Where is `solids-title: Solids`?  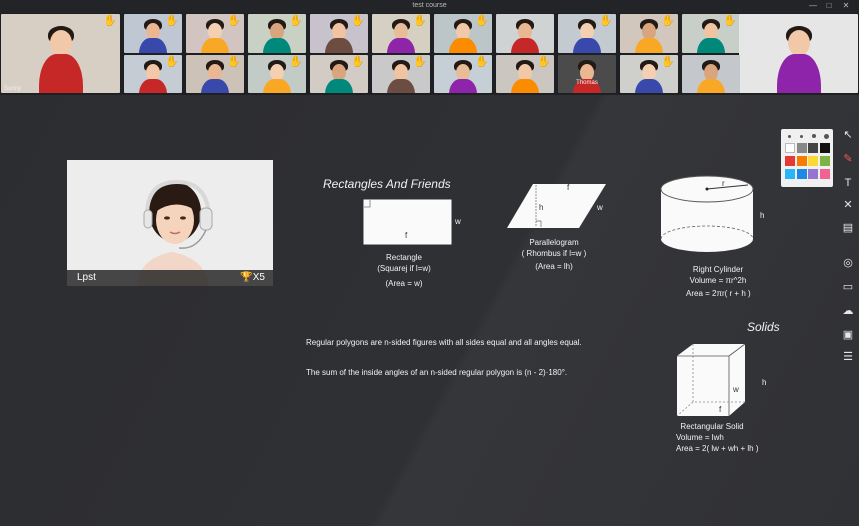 solids-title: Solids is located at coordinates (763, 327).